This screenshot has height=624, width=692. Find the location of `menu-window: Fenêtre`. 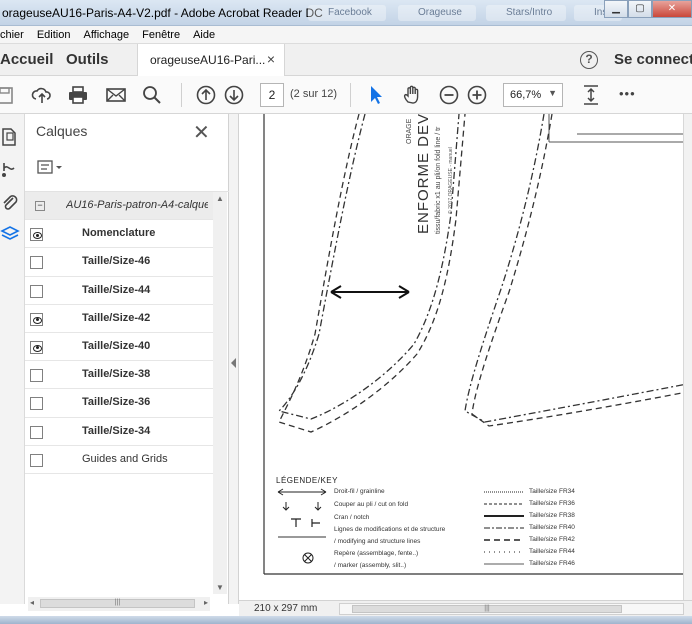

menu-window: Fenêtre is located at coordinates (161, 35).